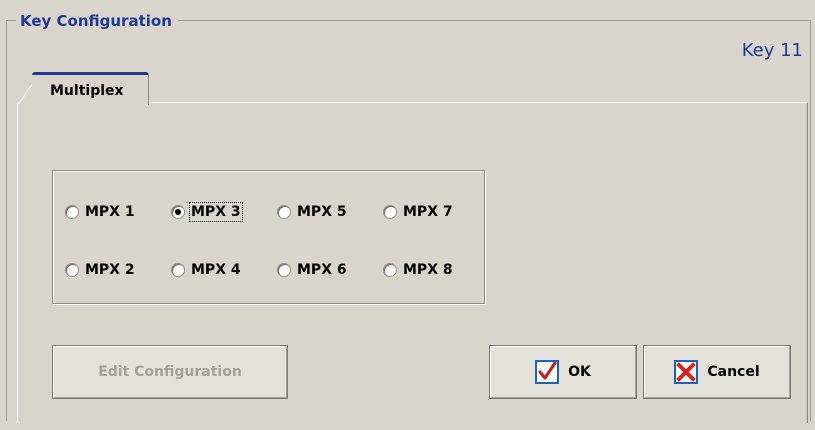  Describe the element at coordinates (110, 212) in the screenshot. I see `radio-label: MPX 1` at that location.